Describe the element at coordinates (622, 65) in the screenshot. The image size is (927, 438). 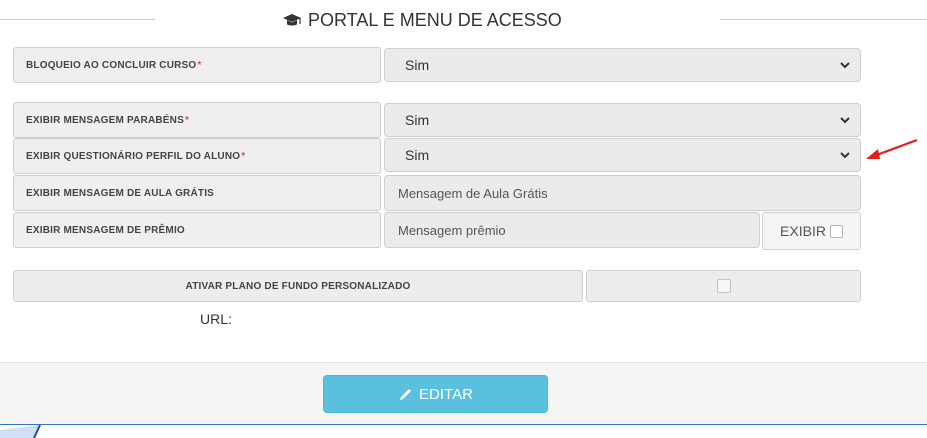
I see `bloqueio-select: Sim` at that location.